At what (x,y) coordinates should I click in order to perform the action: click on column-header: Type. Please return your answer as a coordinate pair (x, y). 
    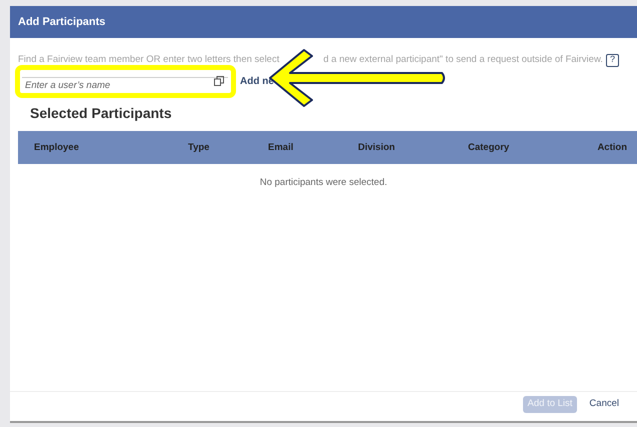
    Looking at the image, I should click on (199, 147).